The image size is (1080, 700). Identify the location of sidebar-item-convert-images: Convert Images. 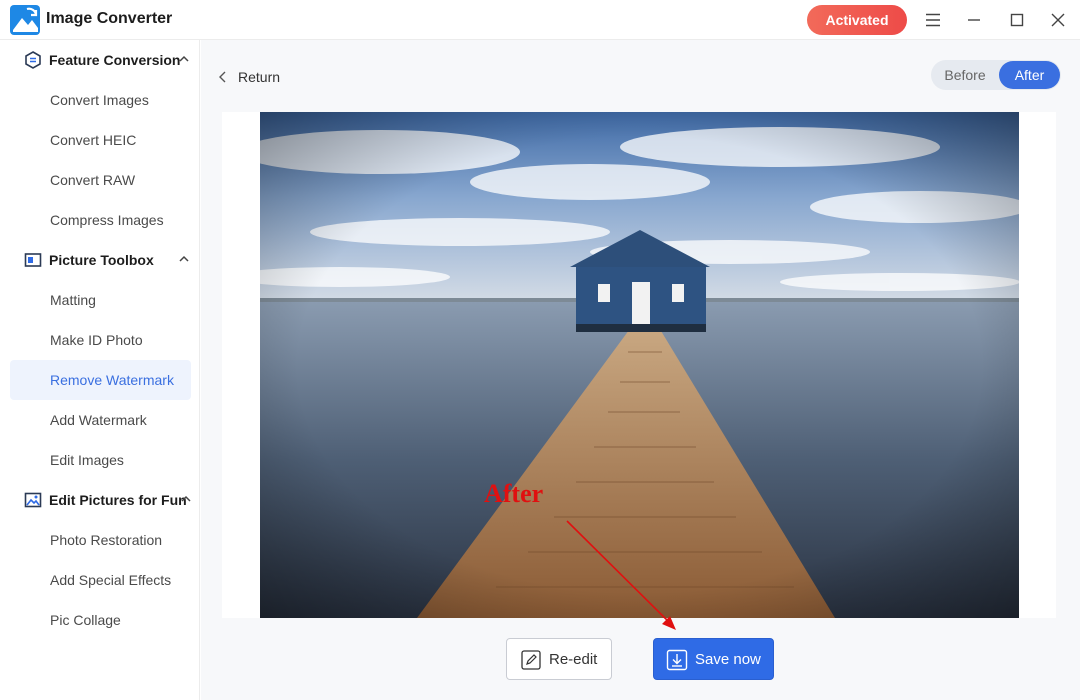
(100, 100).